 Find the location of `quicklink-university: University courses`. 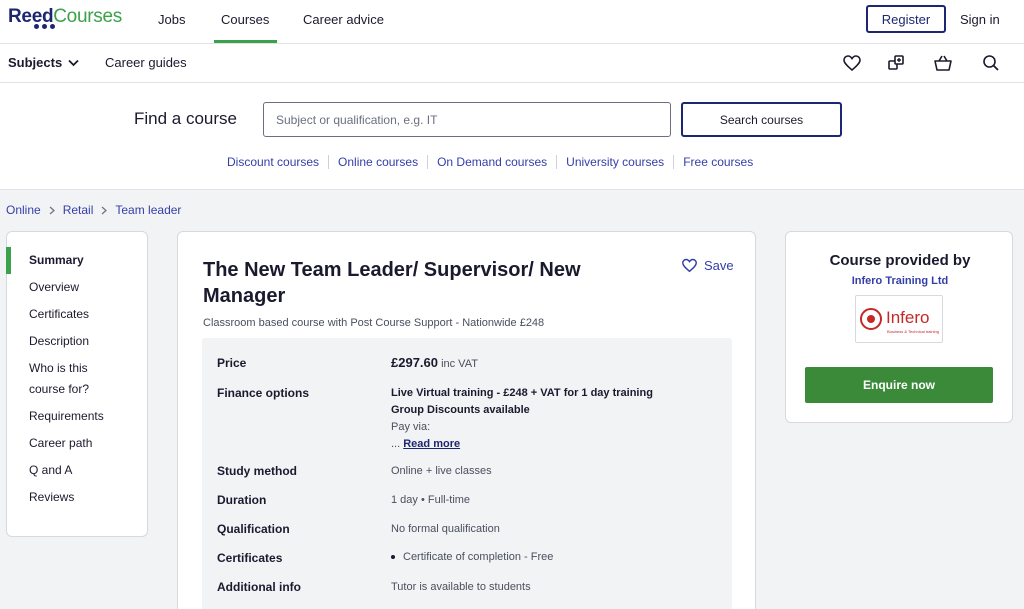

quicklink-university: University courses is located at coordinates (614, 162).